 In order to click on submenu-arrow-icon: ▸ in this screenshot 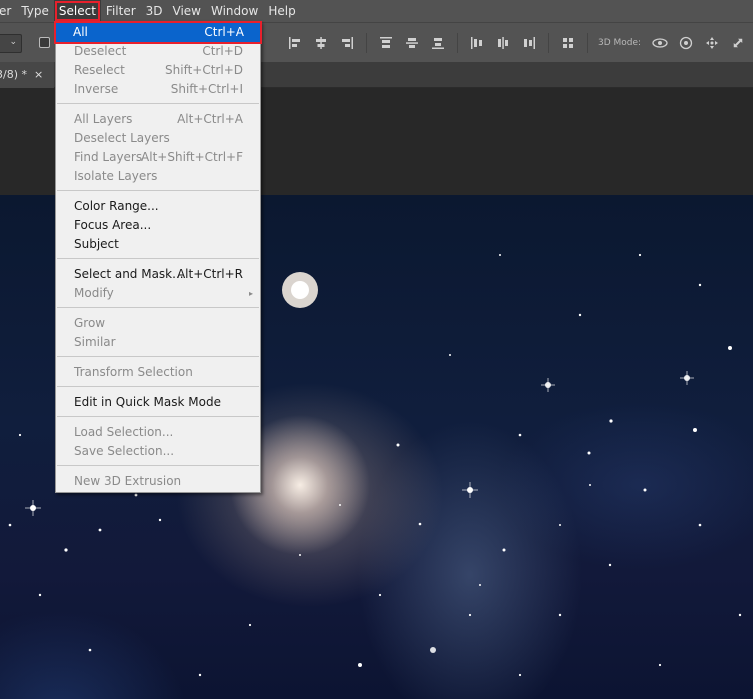, I will do `click(250, 293)`.